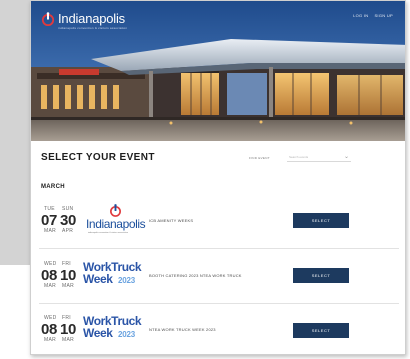 This screenshot has width=410, height=359. Describe the element at coordinates (68, 220) in the screenshot. I see `end-day: 30` at that location.